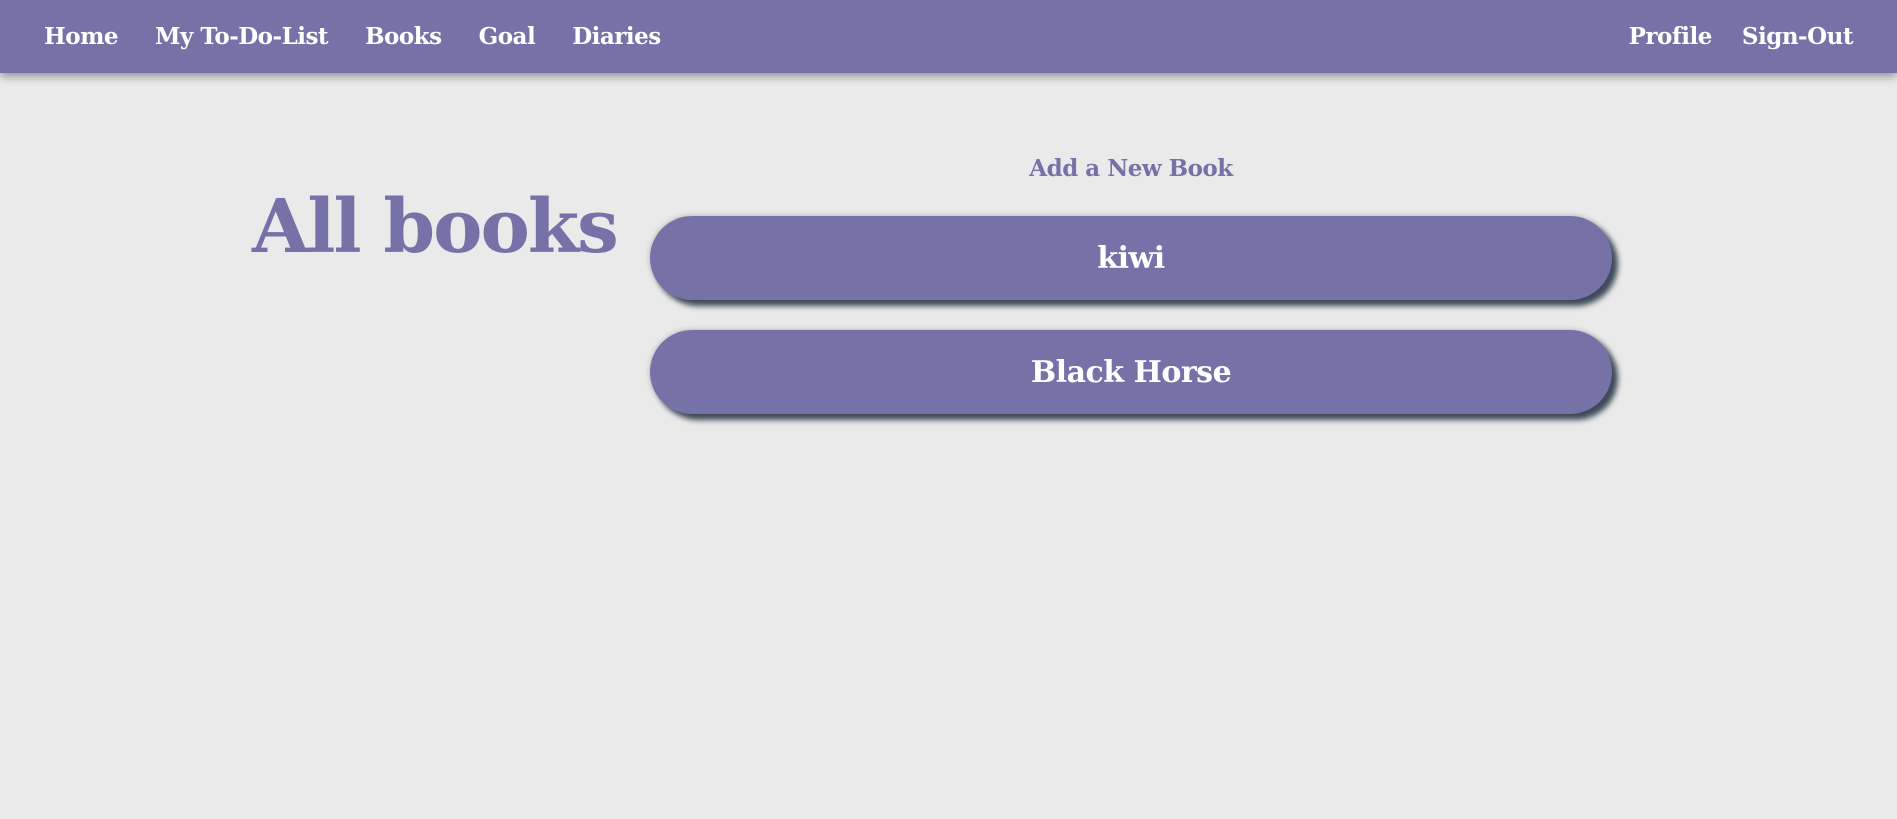 This screenshot has height=819, width=1897. What do you see at coordinates (616, 36) in the screenshot?
I see `nav-diaries: Diaries` at bounding box center [616, 36].